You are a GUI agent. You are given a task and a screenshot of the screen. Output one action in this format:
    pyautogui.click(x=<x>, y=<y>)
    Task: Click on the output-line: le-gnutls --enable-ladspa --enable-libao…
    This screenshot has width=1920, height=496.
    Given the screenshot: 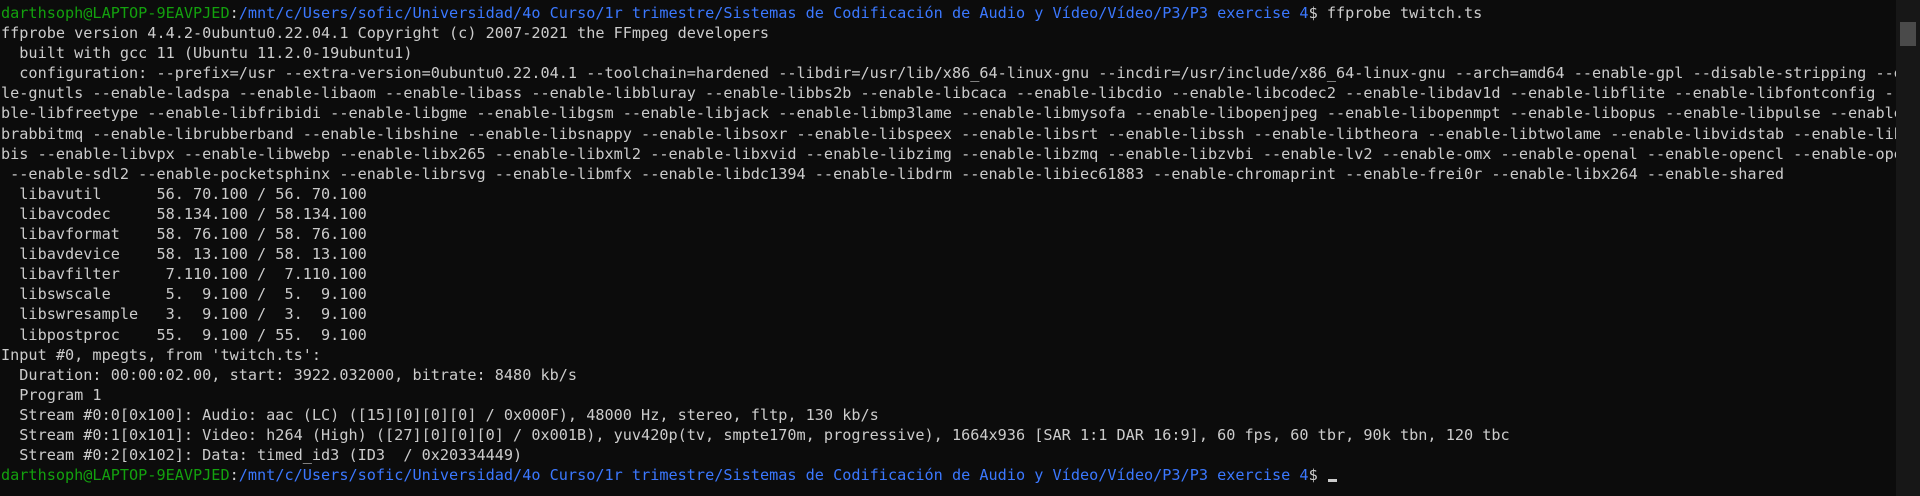 What is the action you would take?
    pyautogui.click(x=949, y=93)
    